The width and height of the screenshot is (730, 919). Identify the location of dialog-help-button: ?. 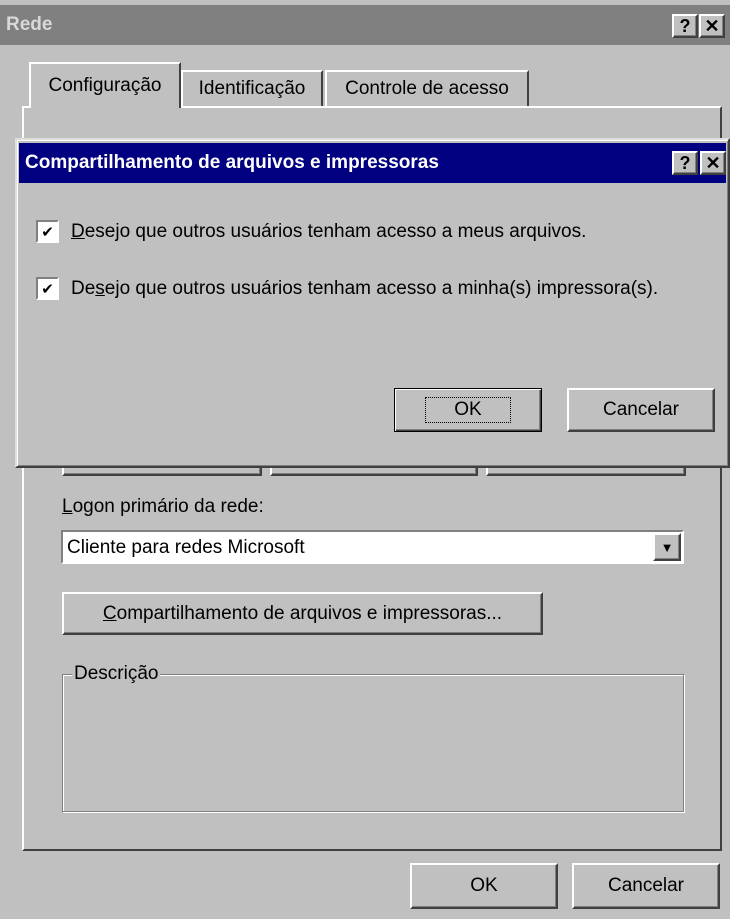
(685, 163).